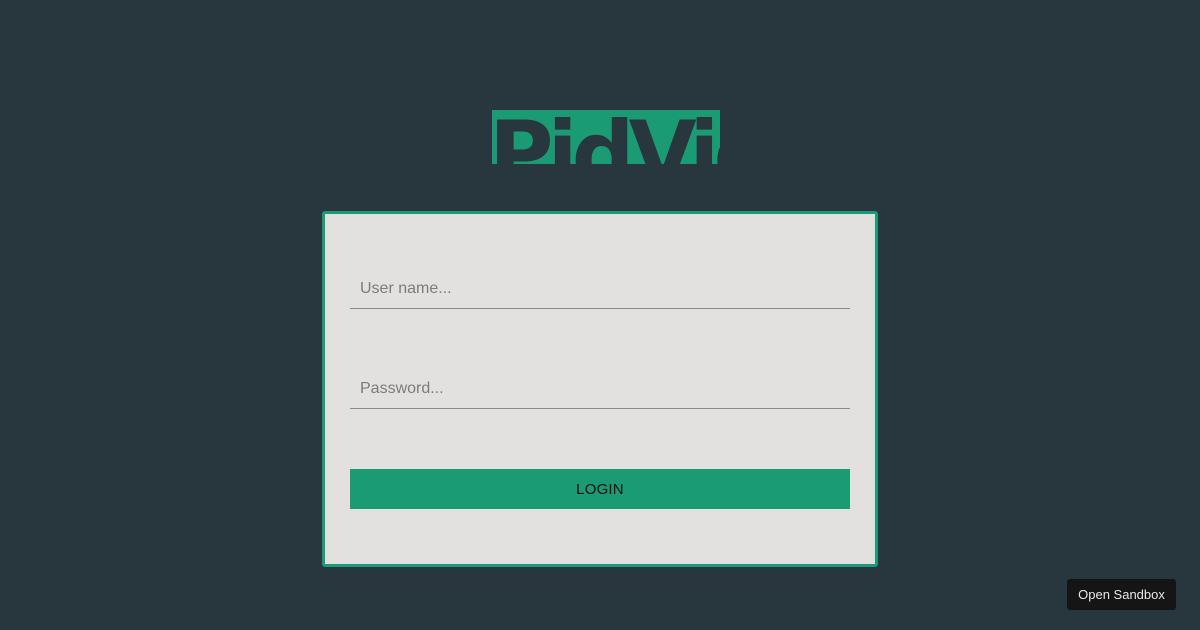  Describe the element at coordinates (600, 489) in the screenshot. I see `login-button: LOGIN` at that location.